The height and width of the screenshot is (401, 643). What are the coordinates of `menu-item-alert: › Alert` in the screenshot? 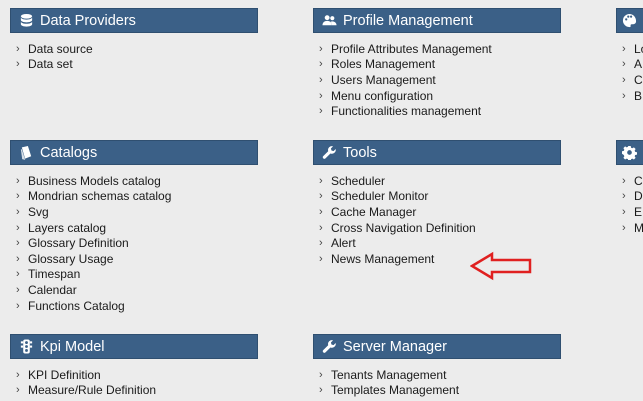 It's located at (437, 243).